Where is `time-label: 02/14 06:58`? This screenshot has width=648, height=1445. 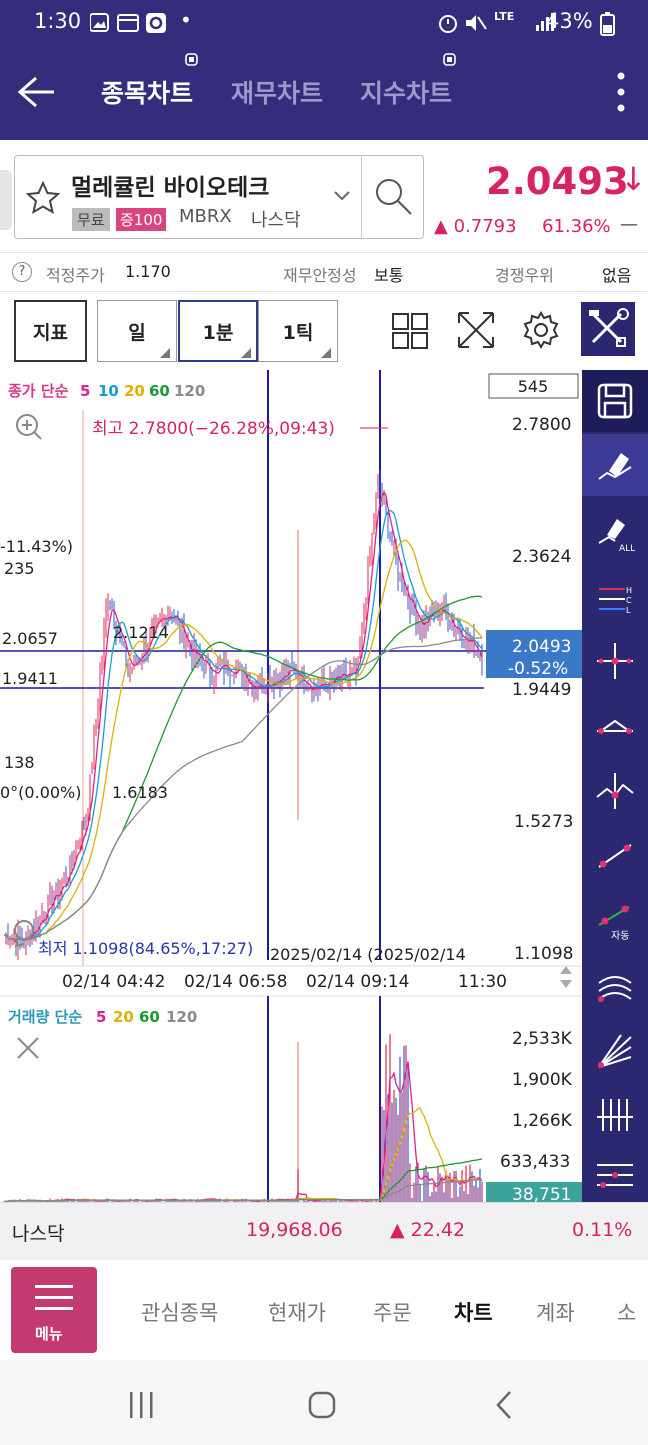 time-label: 02/14 06:58 is located at coordinates (235, 982).